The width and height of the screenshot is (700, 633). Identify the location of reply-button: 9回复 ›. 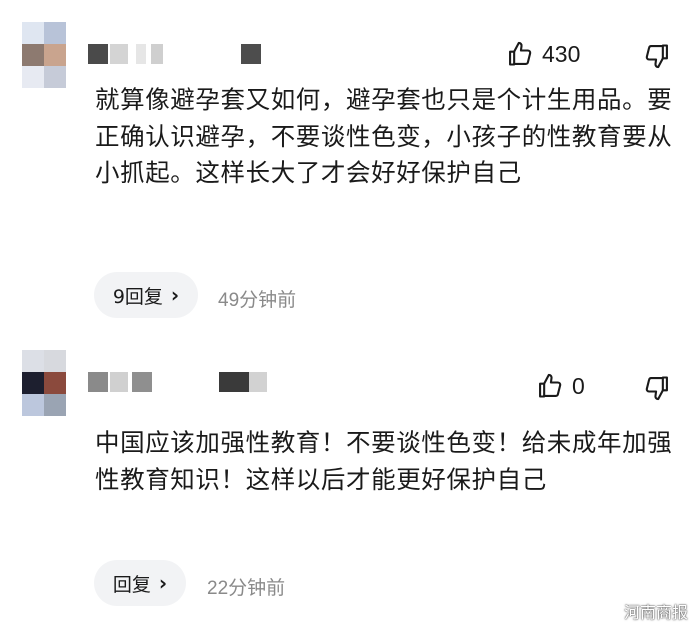
(146, 295).